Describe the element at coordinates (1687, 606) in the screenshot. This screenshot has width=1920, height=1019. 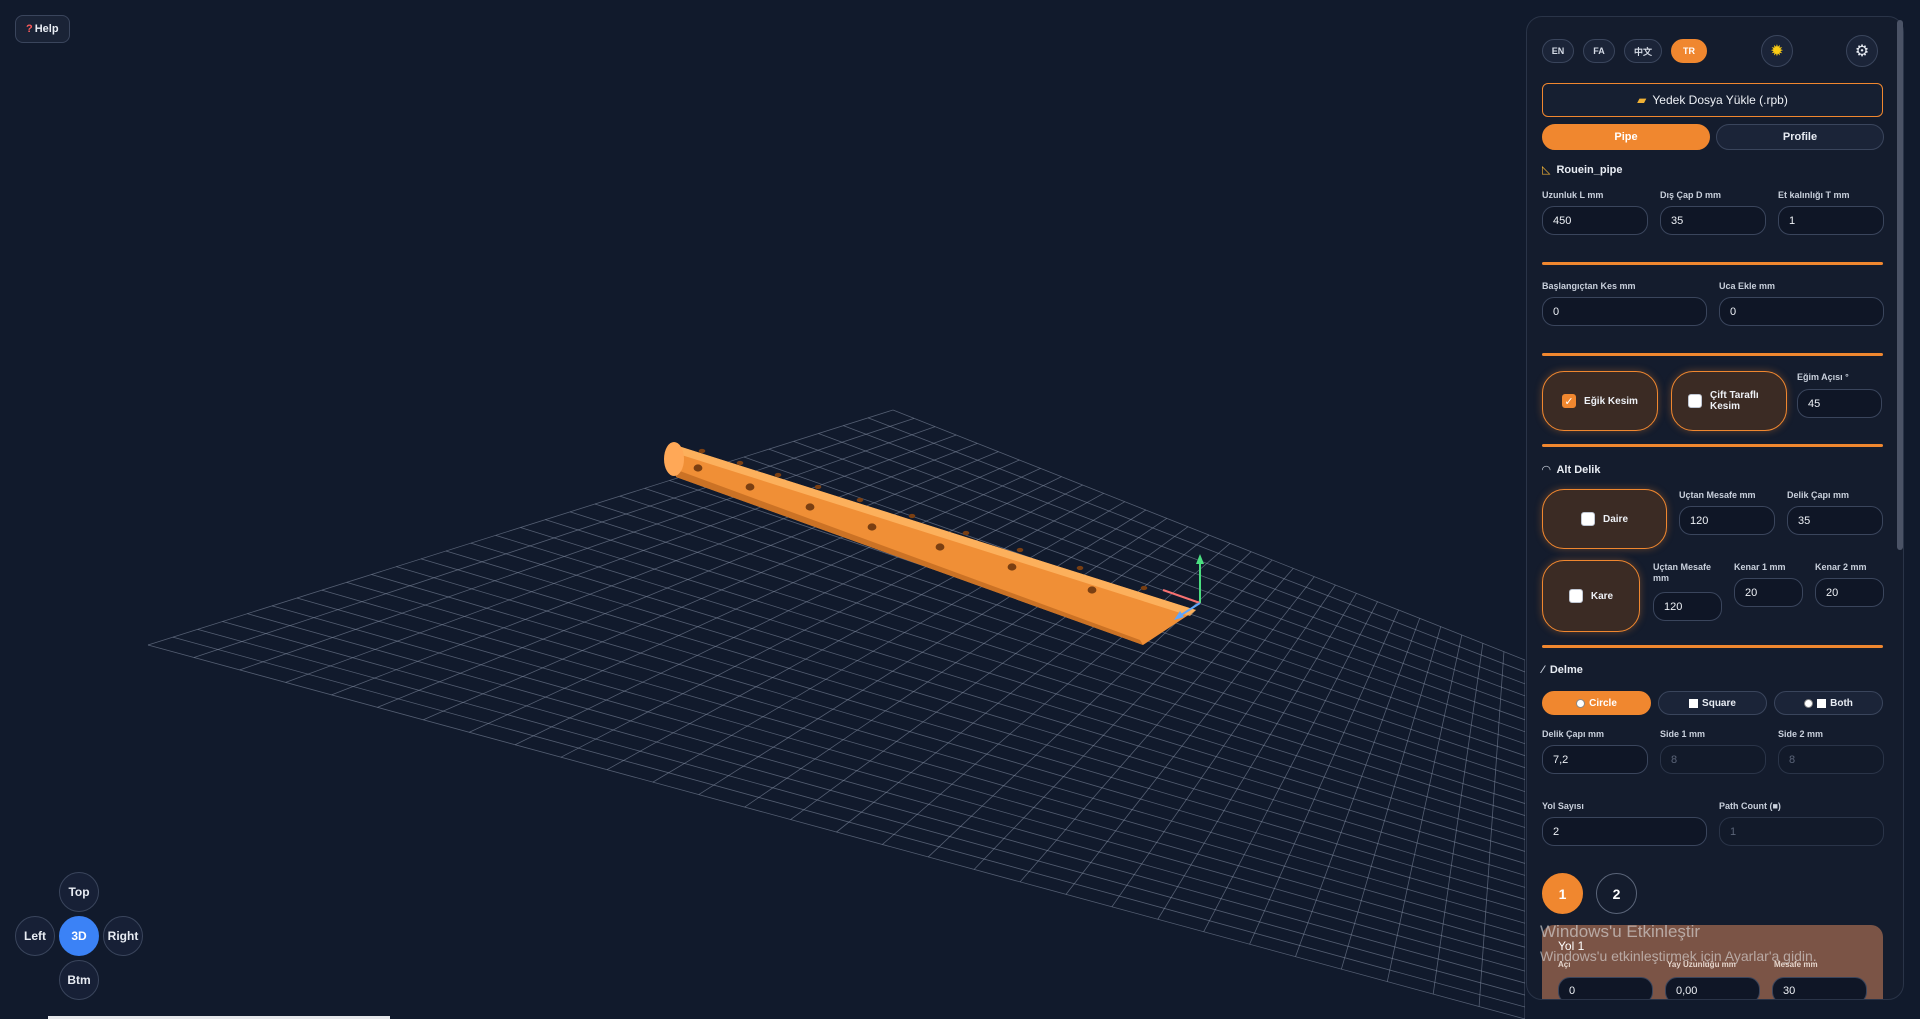
I see `square-distance-input: 120` at that location.